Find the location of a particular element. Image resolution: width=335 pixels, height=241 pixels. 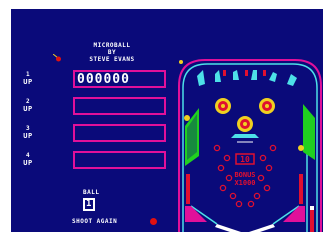

score-box-1: 000000 is located at coordinates (119, 79).